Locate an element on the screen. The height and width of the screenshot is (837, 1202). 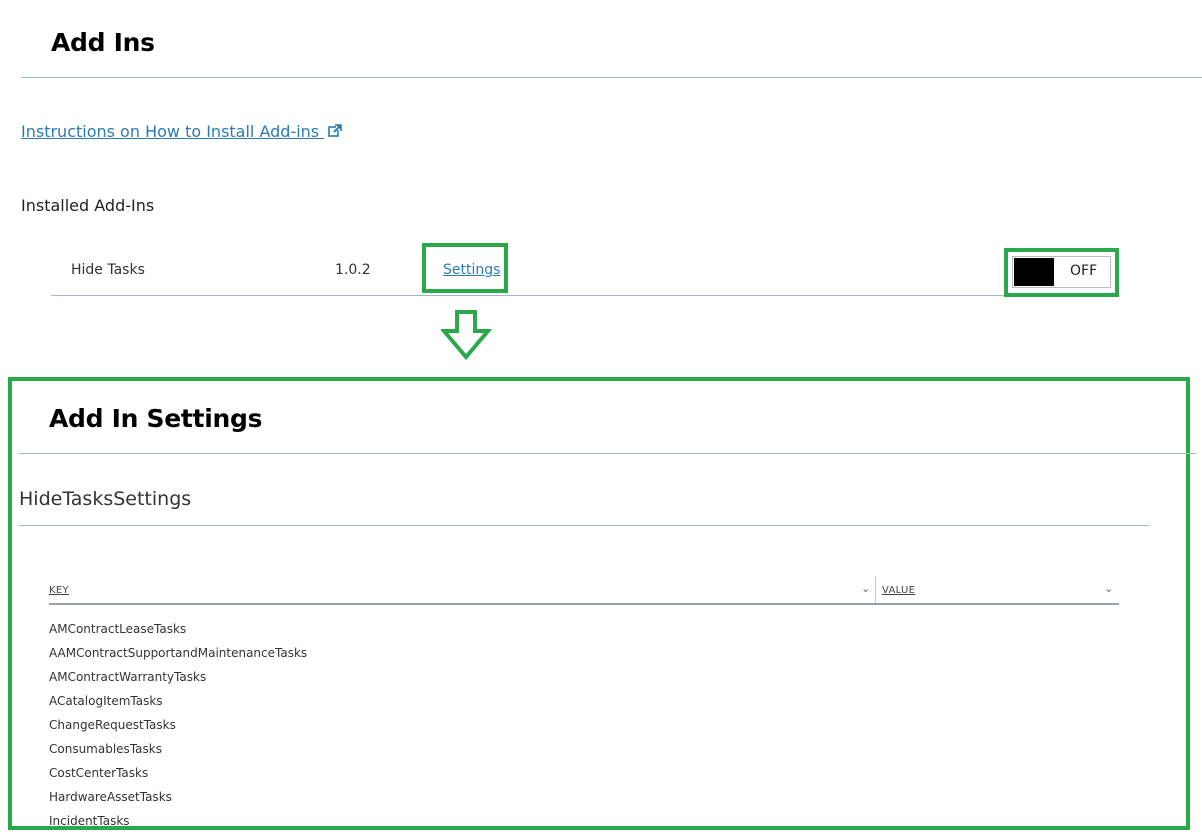
addin-row-divider is located at coordinates (583, 295).